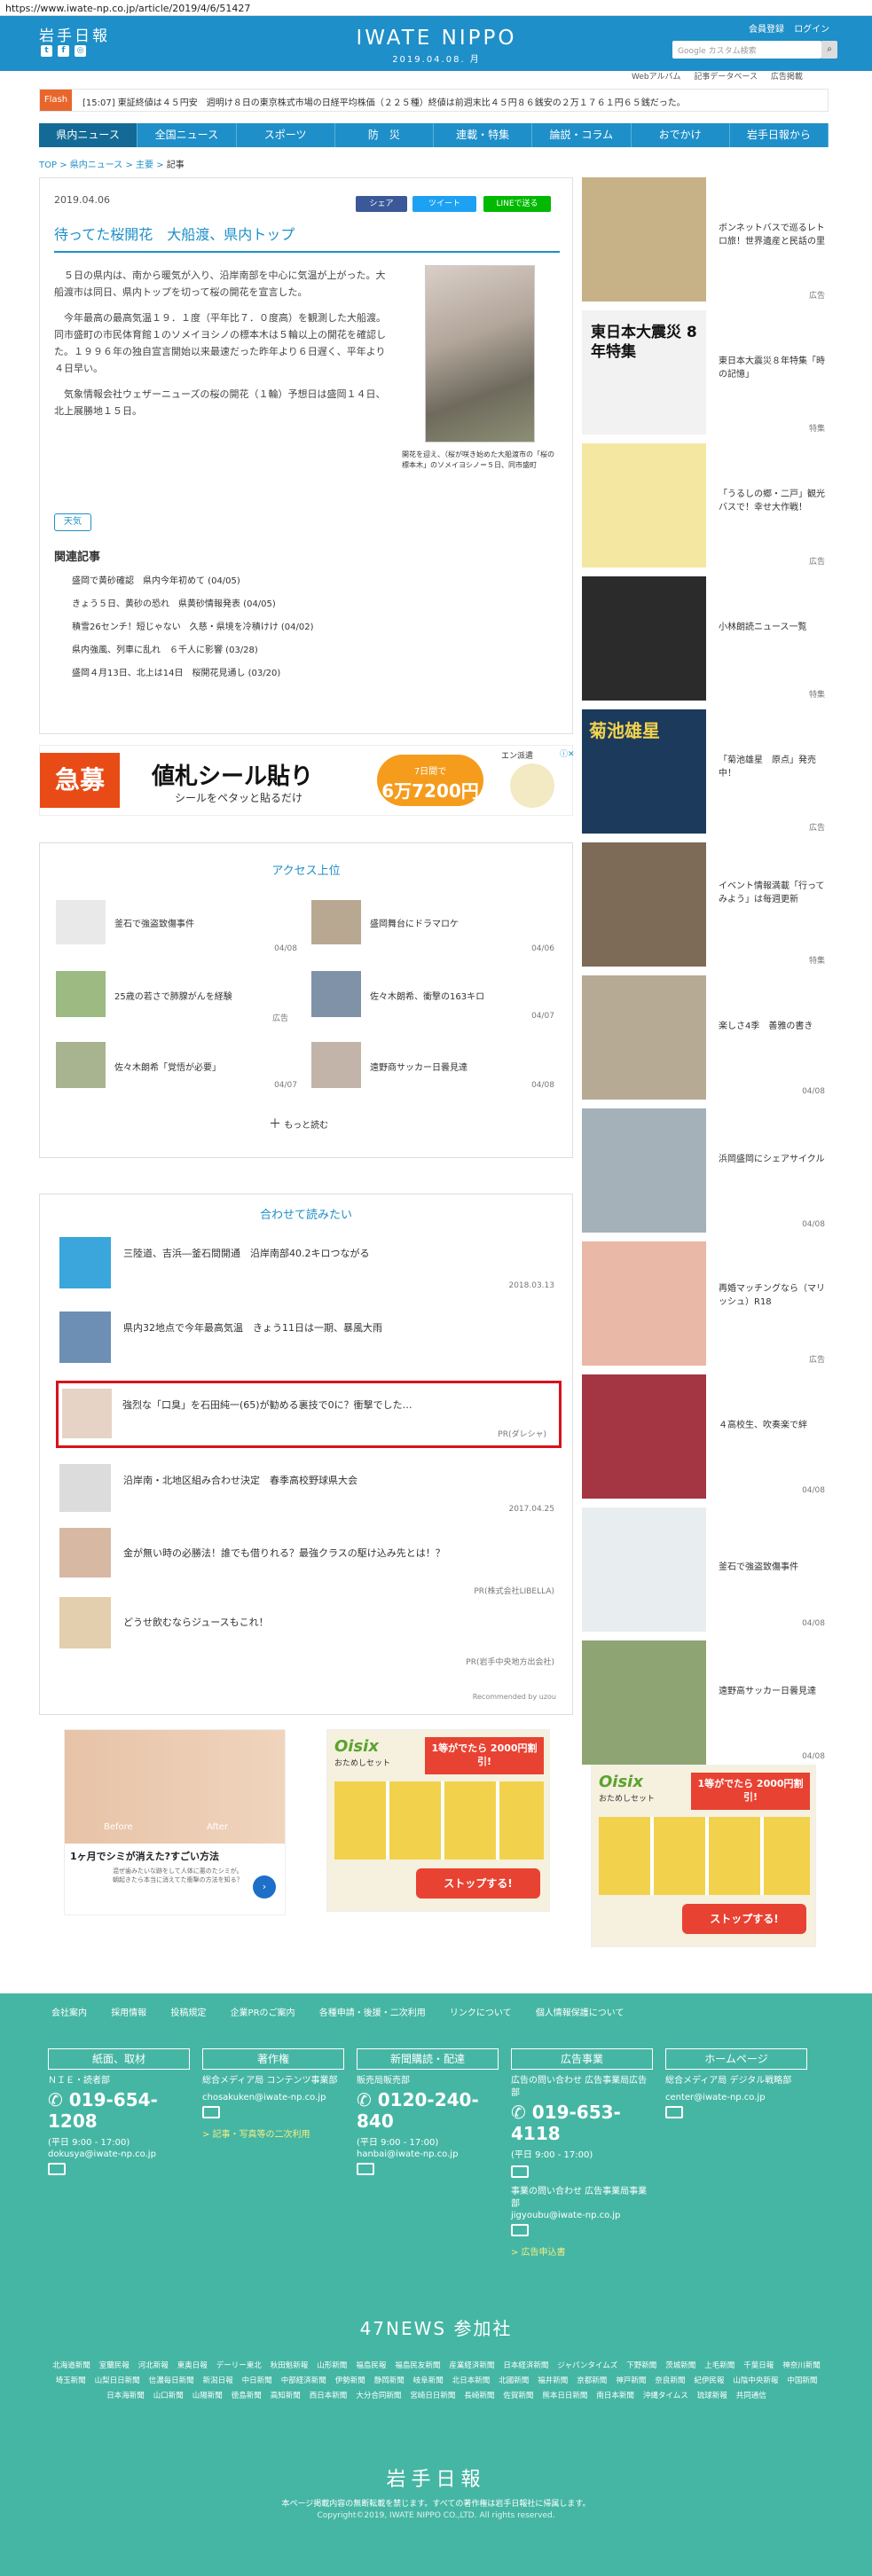  What do you see at coordinates (802, 2380) in the screenshot?
I see `paper-link: 中国新聞` at bounding box center [802, 2380].